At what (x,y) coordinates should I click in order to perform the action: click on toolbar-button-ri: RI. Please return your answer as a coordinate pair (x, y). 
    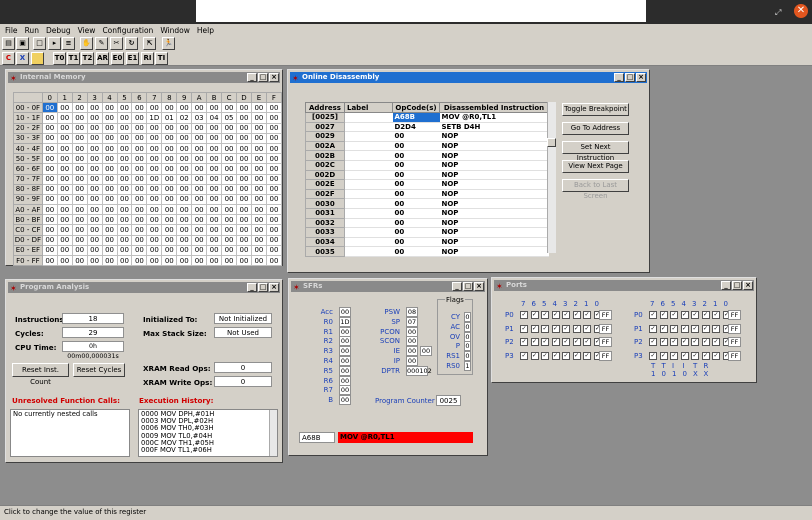
    Looking at the image, I should click on (147, 58).